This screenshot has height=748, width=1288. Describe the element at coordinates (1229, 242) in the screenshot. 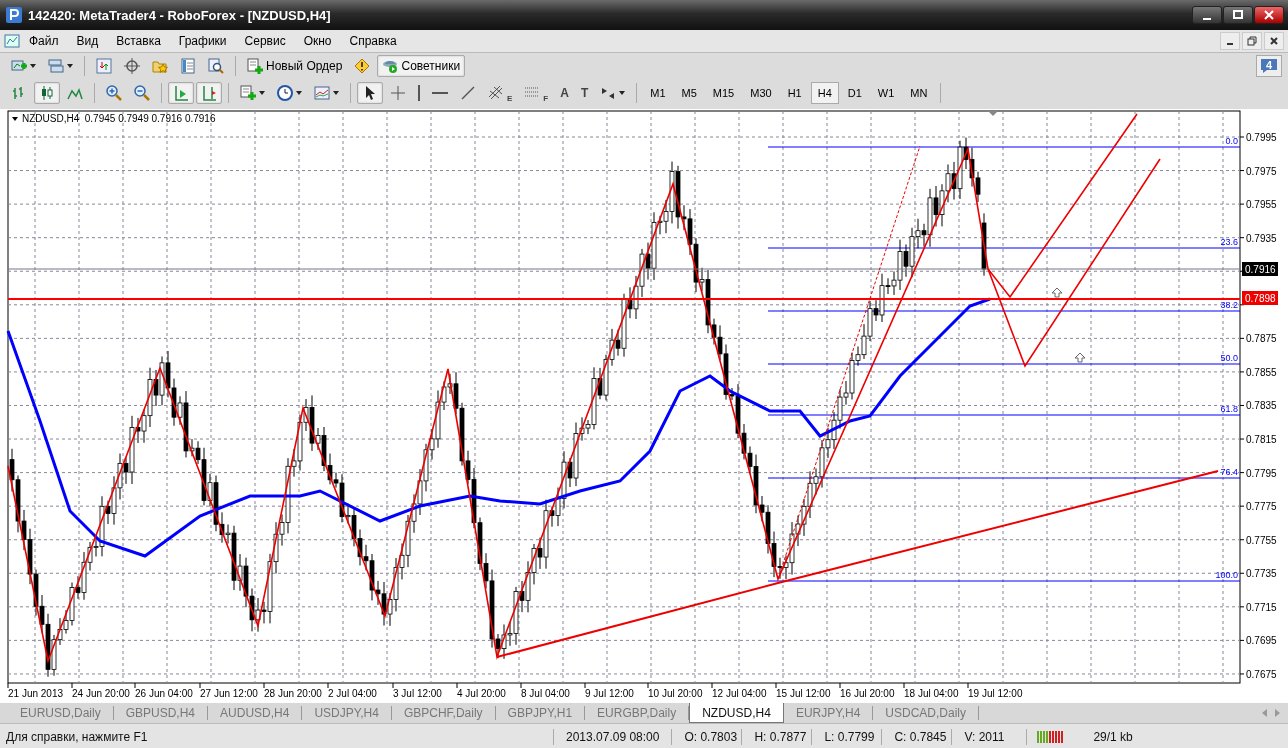

I see `fibonacci-level-label: 23.6` at that location.